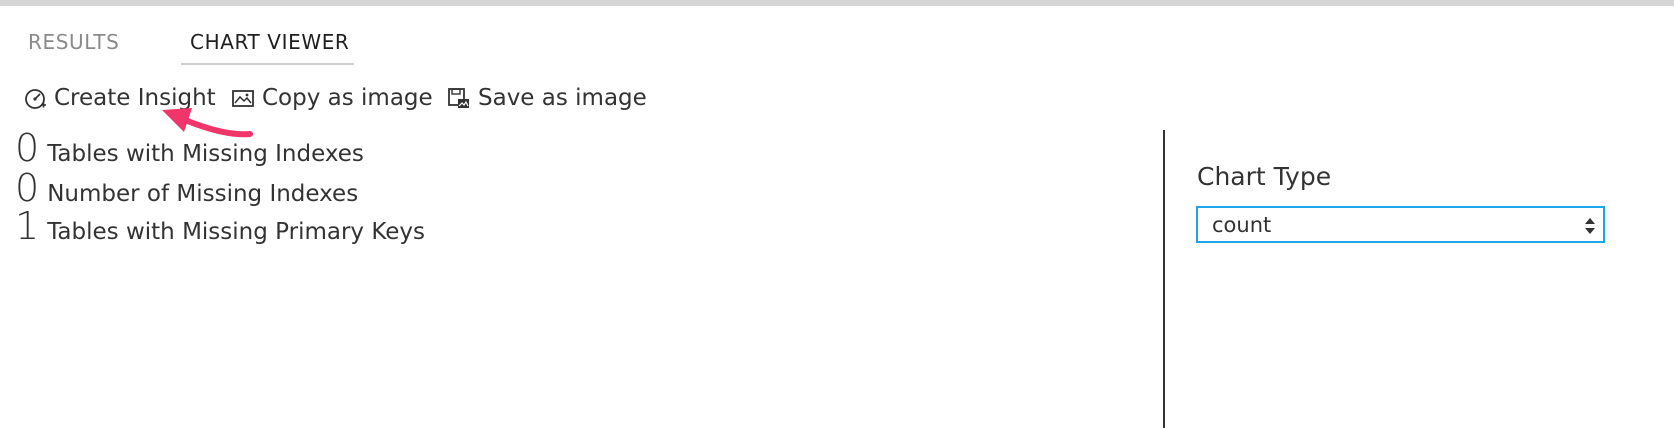 The width and height of the screenshot is (1674, 428). Describe the element at coordinates (267, 64) in the screenshot. I see `active-tab-underline` at that location.